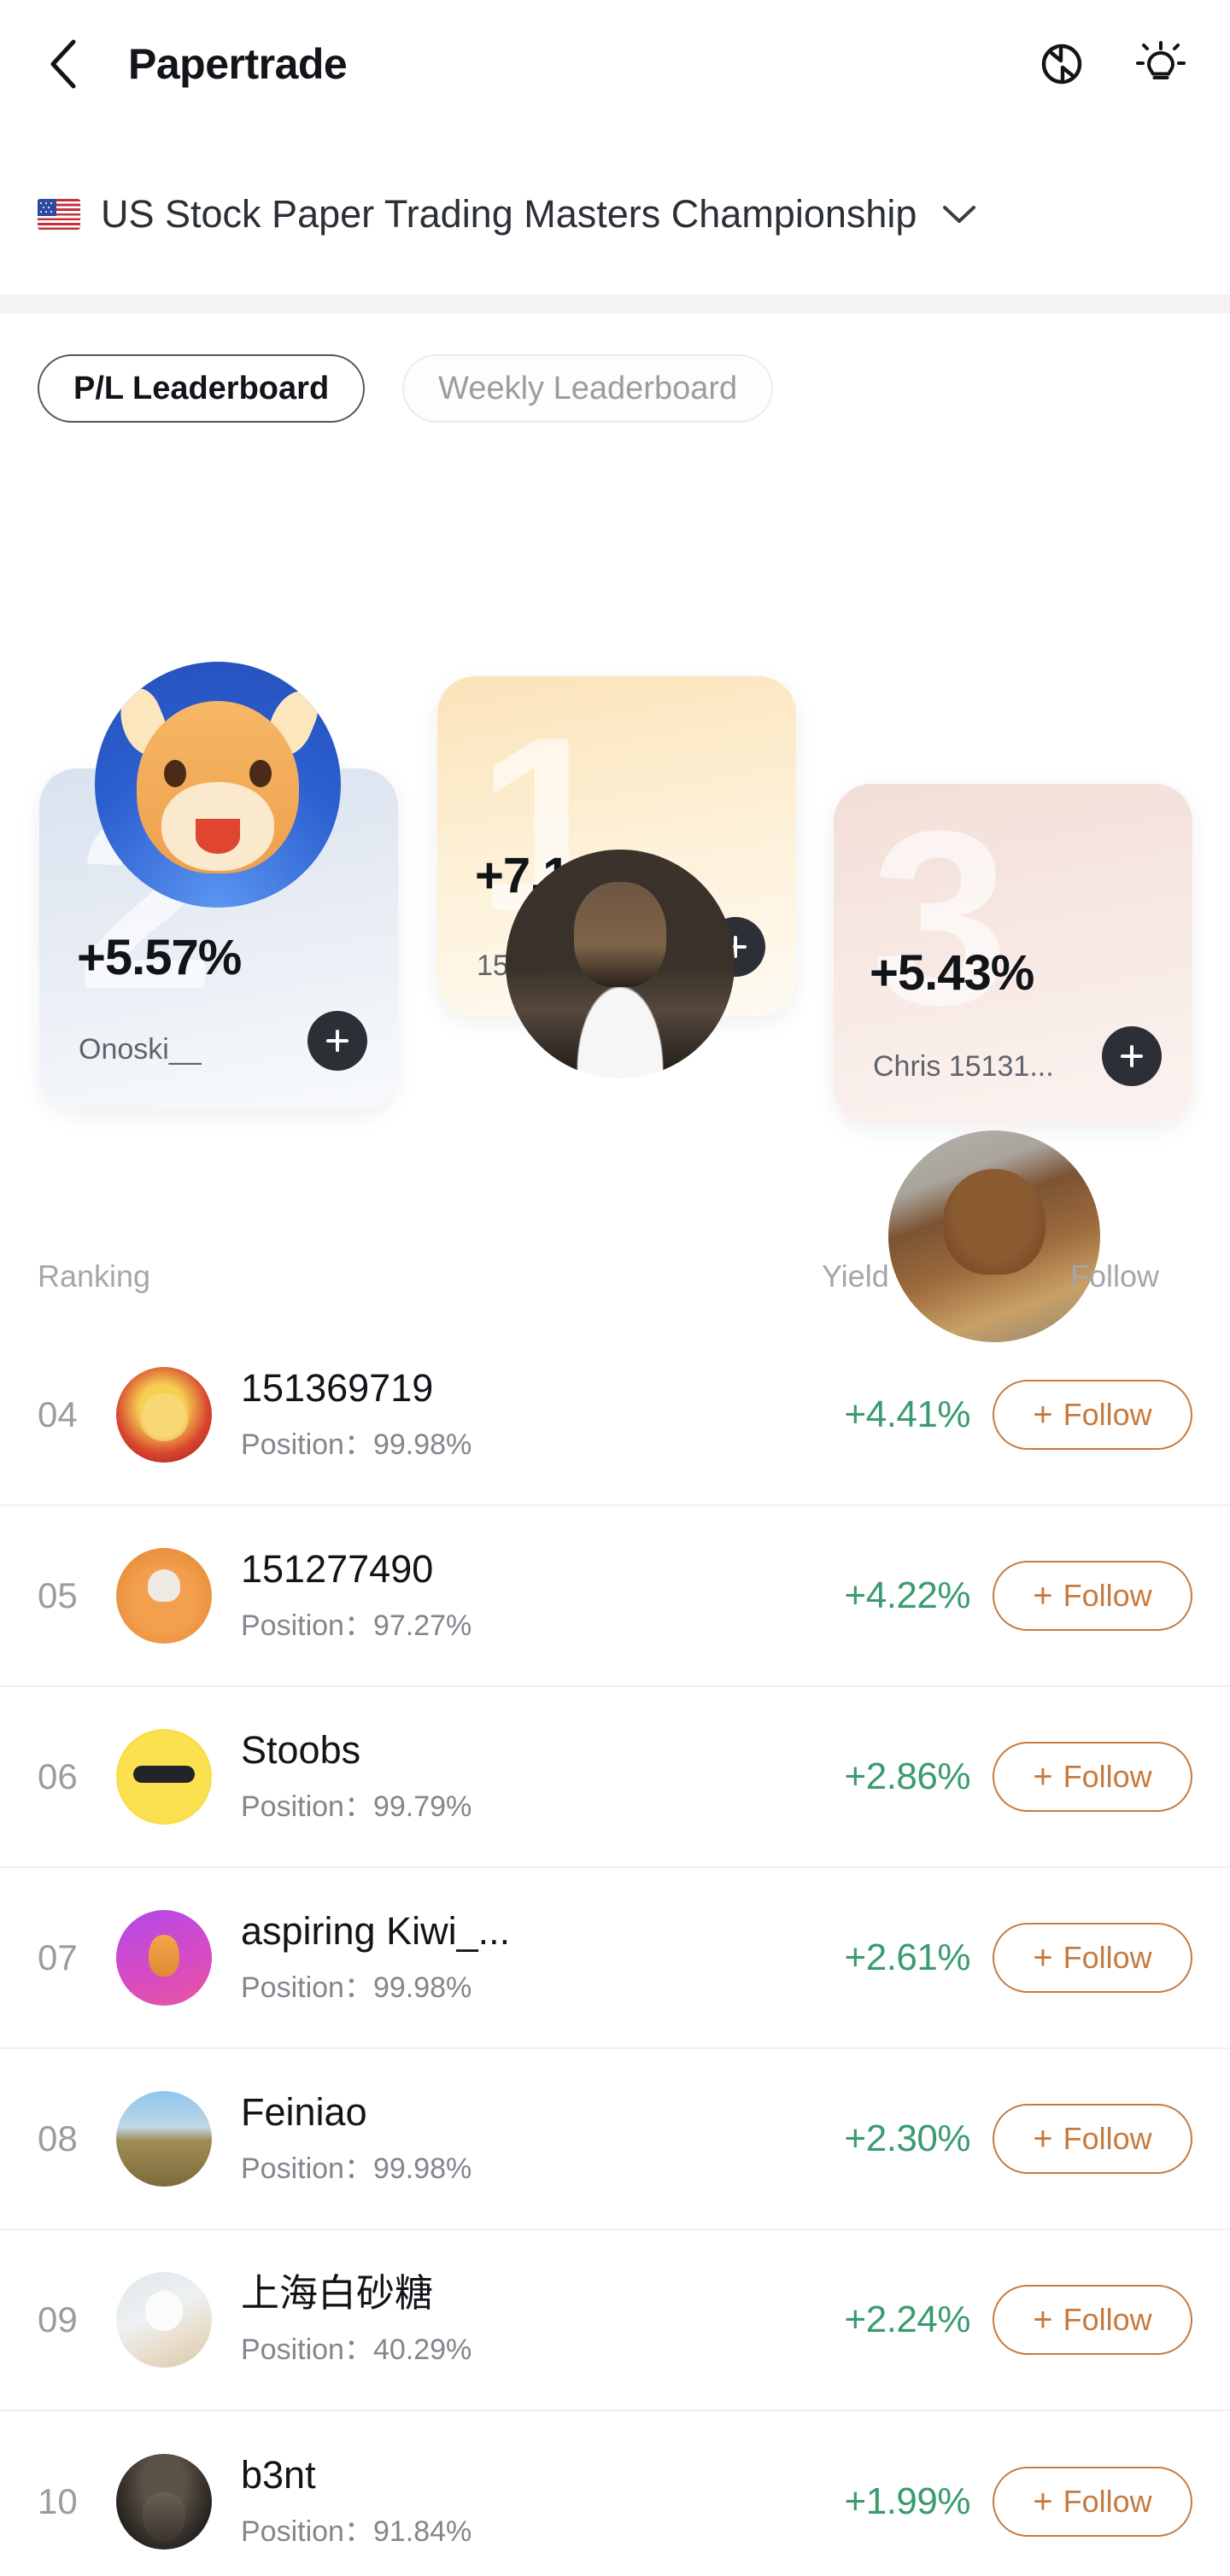 This screenshot has width=1230, height=2576. I want to click on row-yield: +2.86%, so click(907, 1776).